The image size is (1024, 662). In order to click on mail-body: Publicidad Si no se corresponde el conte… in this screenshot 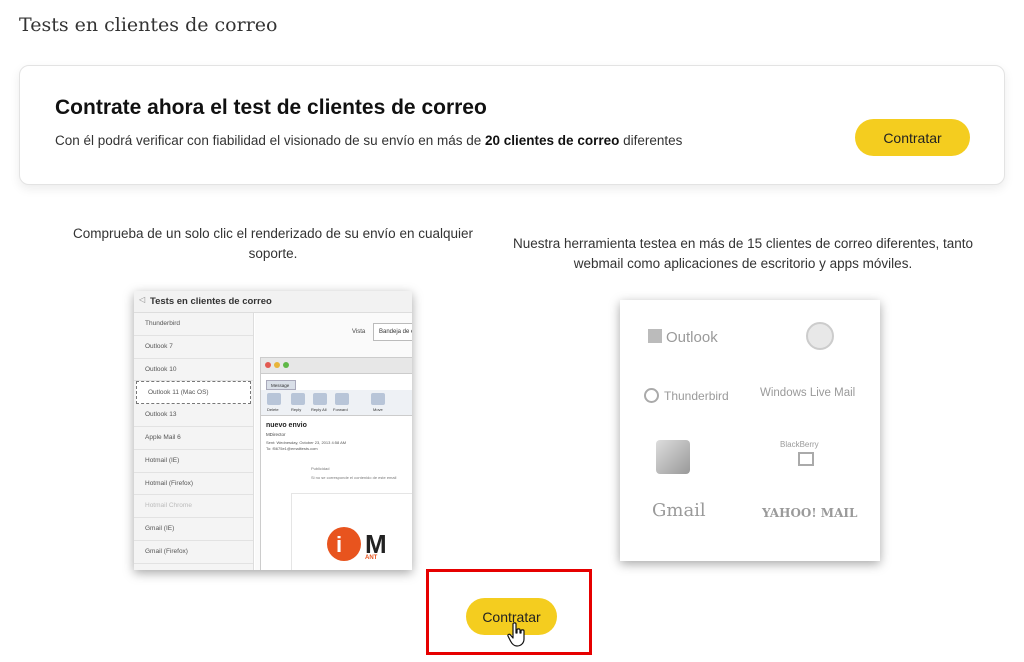, I will do `click(353, 473)`.